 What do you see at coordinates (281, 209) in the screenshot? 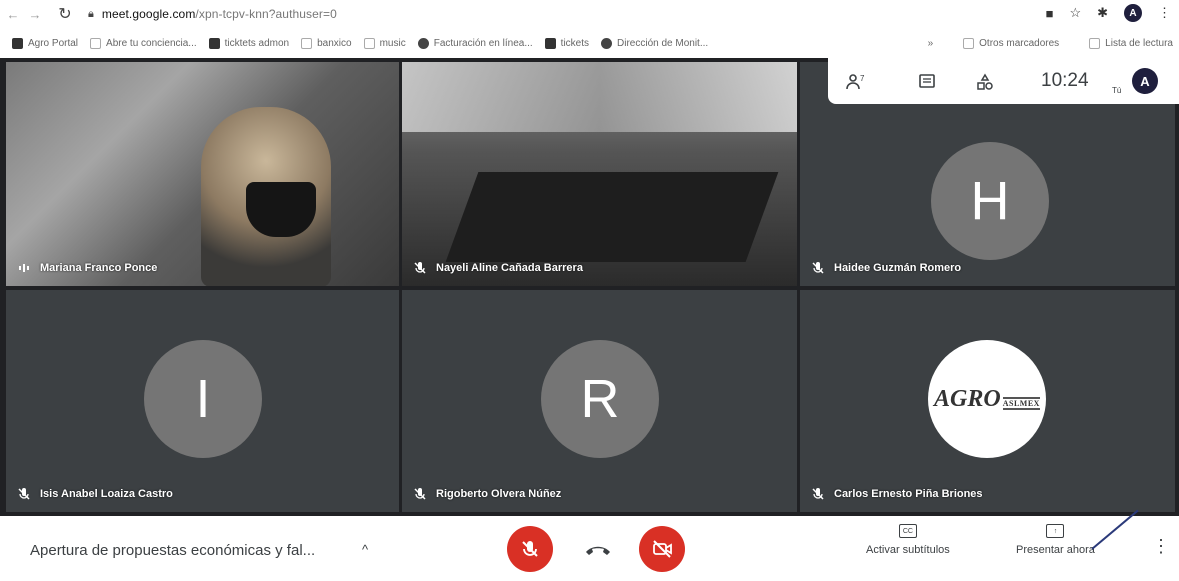
I see `face-mask` at bounding box center [281, 209].